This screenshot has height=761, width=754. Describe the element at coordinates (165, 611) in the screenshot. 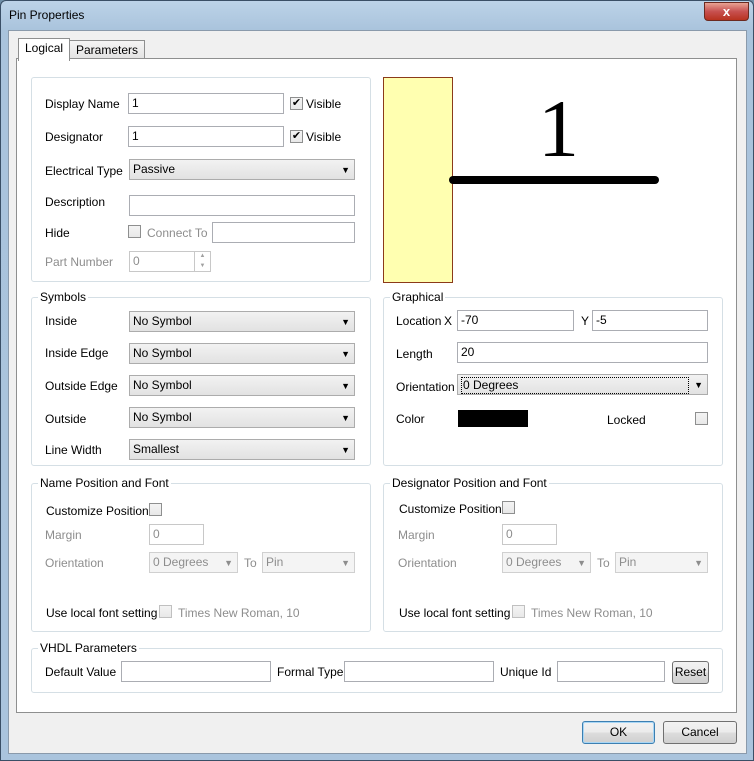

I see `name-local-font-checkbox` at that location.